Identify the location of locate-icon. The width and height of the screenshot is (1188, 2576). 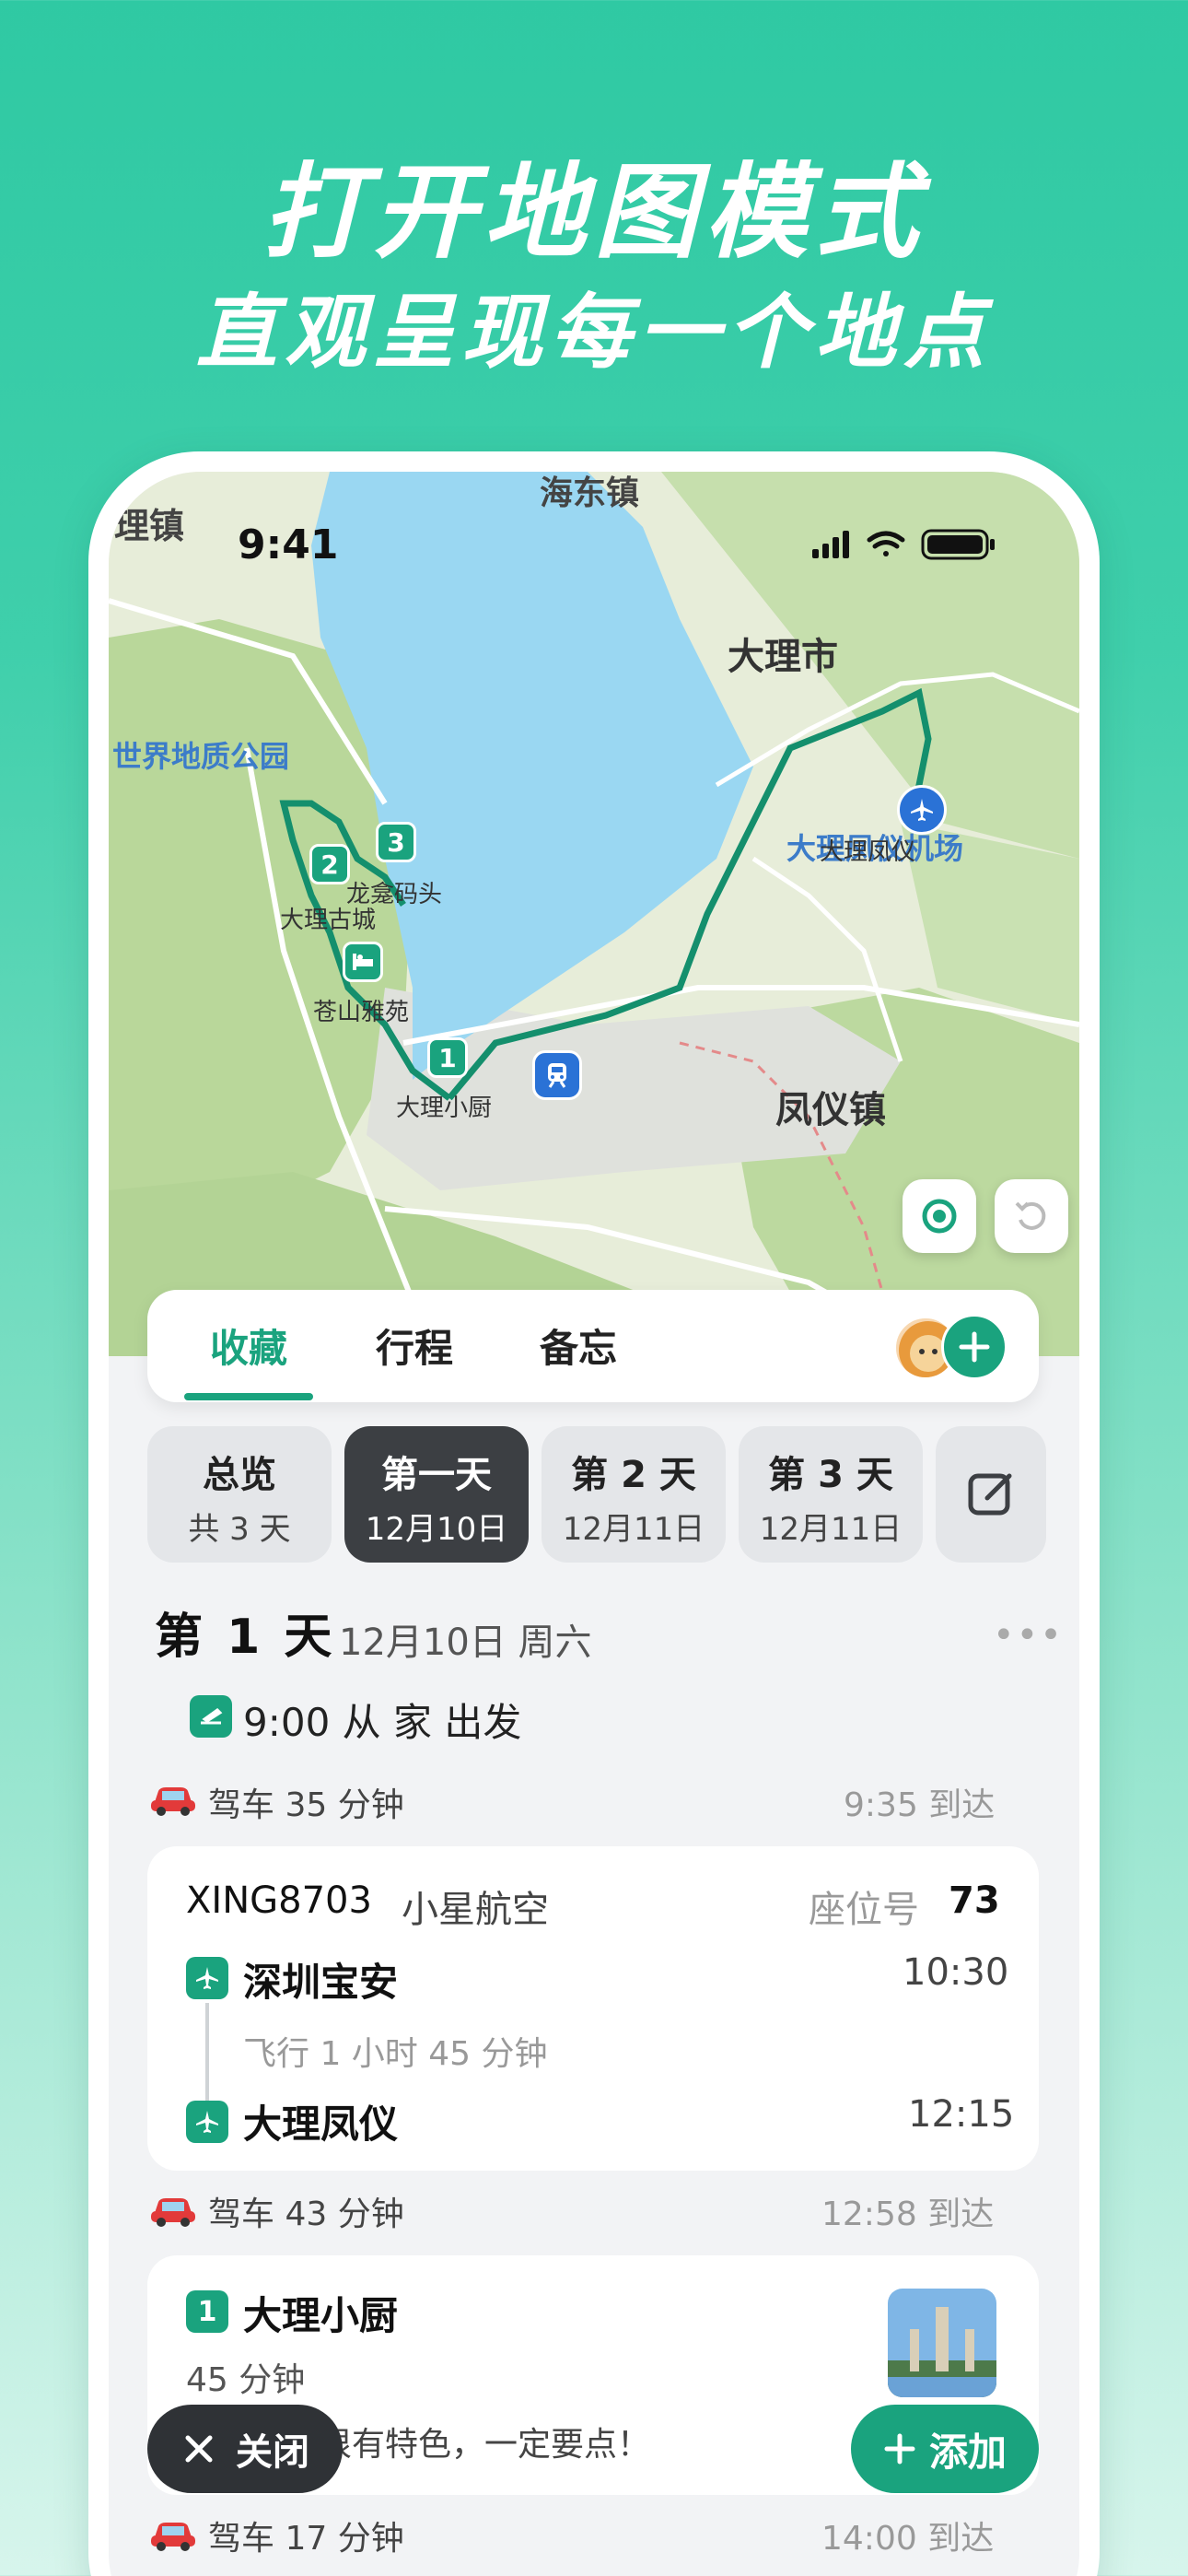
(939, 1216).